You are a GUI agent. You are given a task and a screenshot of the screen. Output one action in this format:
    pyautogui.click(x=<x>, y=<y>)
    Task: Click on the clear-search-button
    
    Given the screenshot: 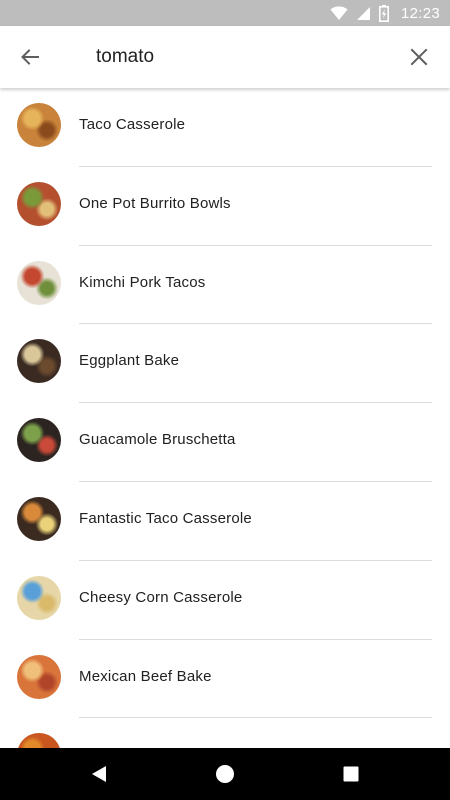 What is the action you would take?
    pyautogui.click(x=419, y=57)
    